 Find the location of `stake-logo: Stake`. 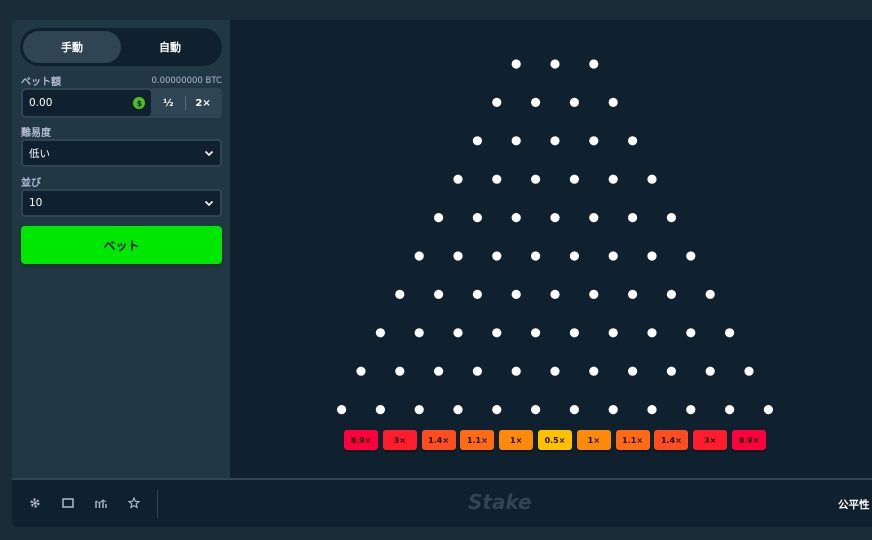

stake-logo: Stake is located at coordinates (500, 502).